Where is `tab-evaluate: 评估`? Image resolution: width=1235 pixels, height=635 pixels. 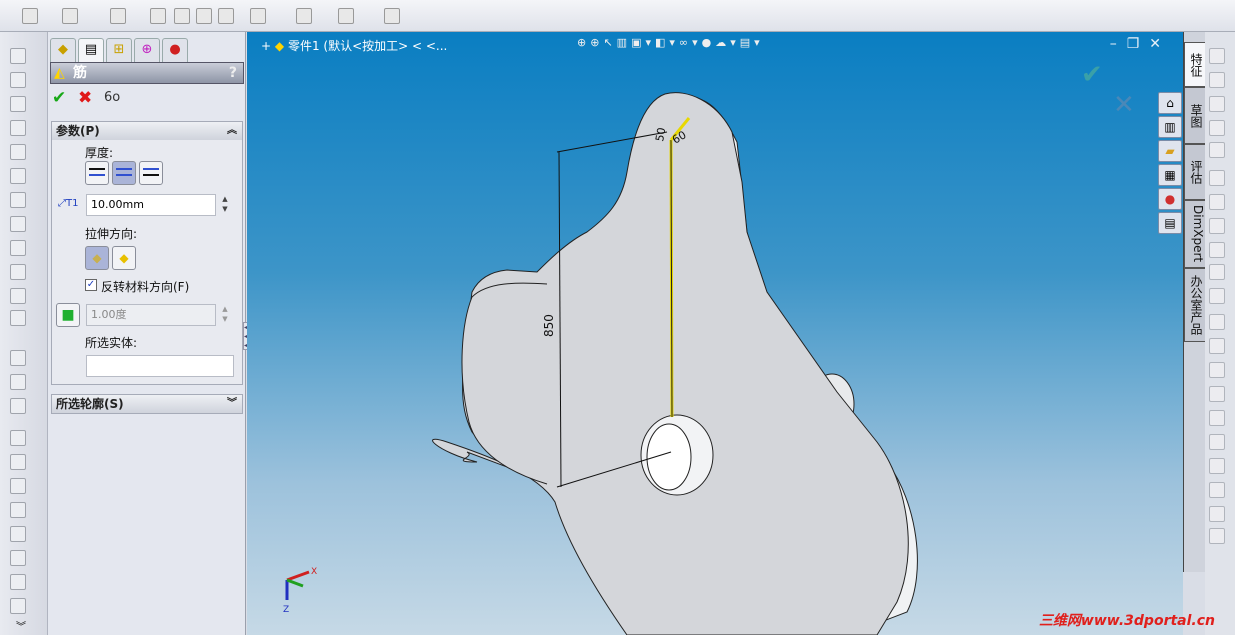 tab-evaluate: 评估 is located at coordinates (1195, 172).